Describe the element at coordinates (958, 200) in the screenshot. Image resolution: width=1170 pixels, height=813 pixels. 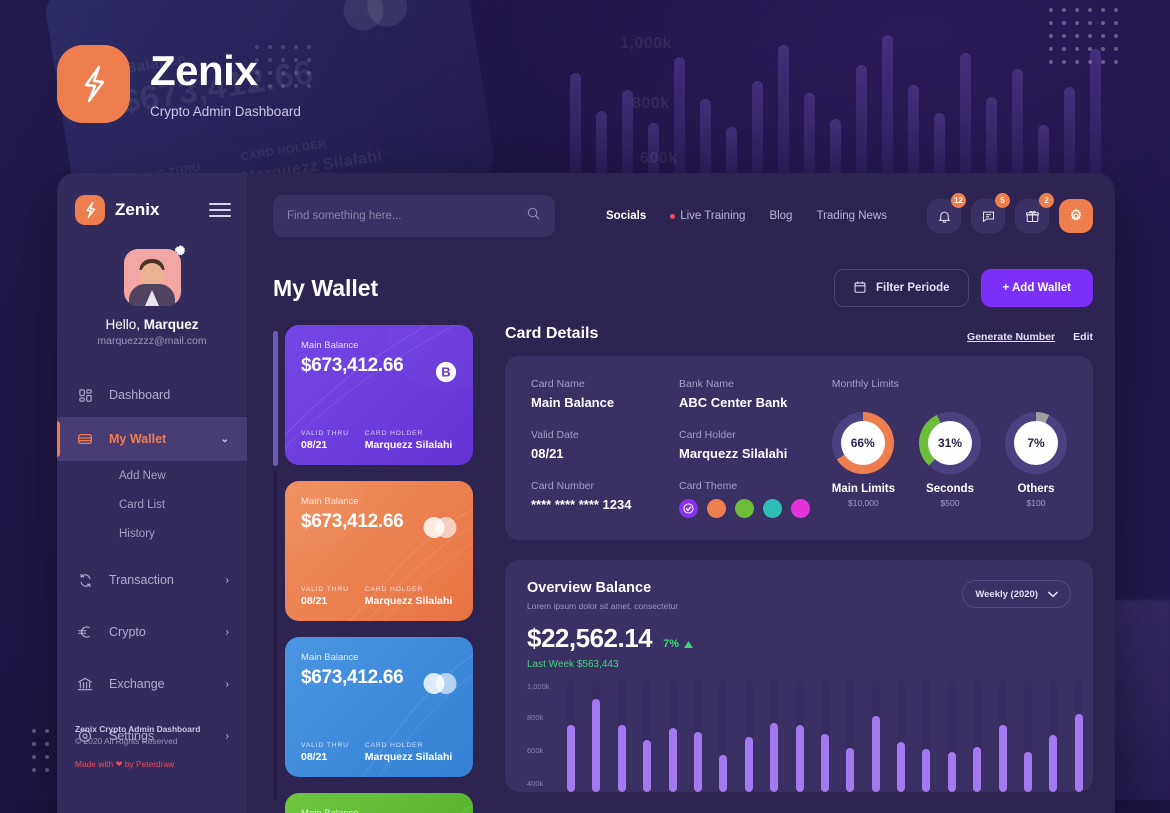
I see `badge-count: 12` at that location.